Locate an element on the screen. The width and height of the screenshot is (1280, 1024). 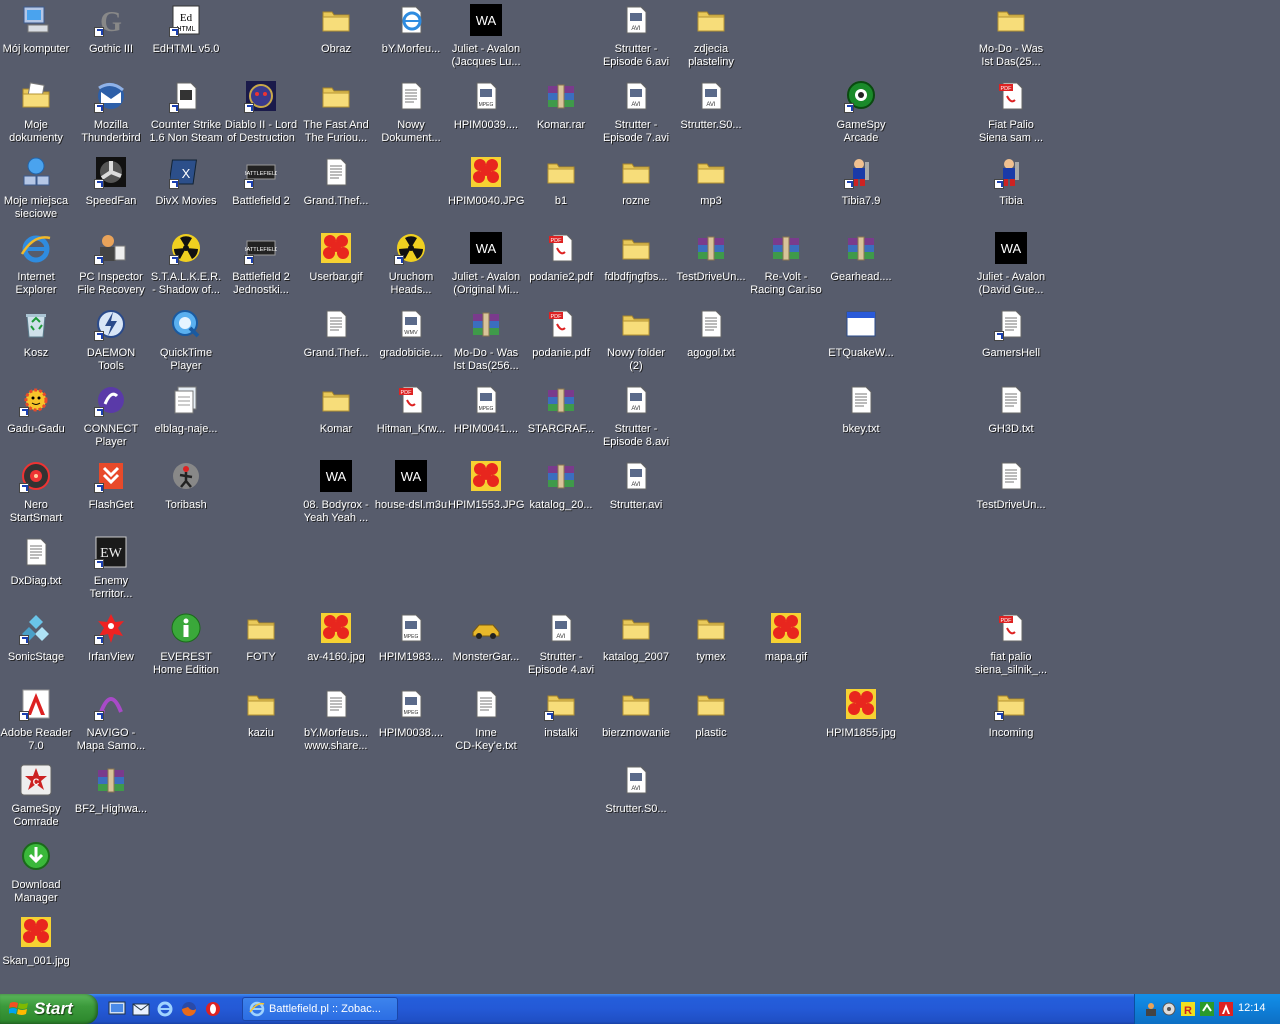
desktop-icon: AVI Strutter - Episode 6.avi is located at coordinates (636, 38).